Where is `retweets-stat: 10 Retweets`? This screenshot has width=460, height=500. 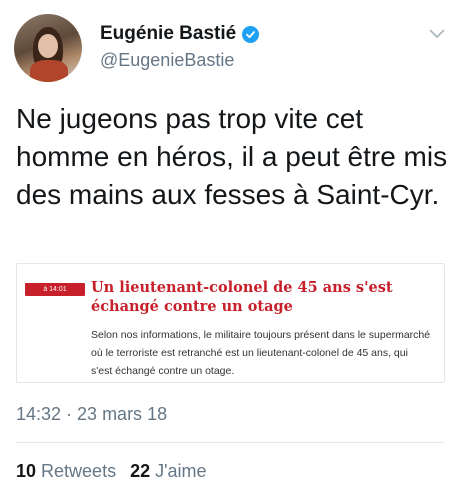 retweets-stat: 10 Retweets is located at coordinates (66, 471).